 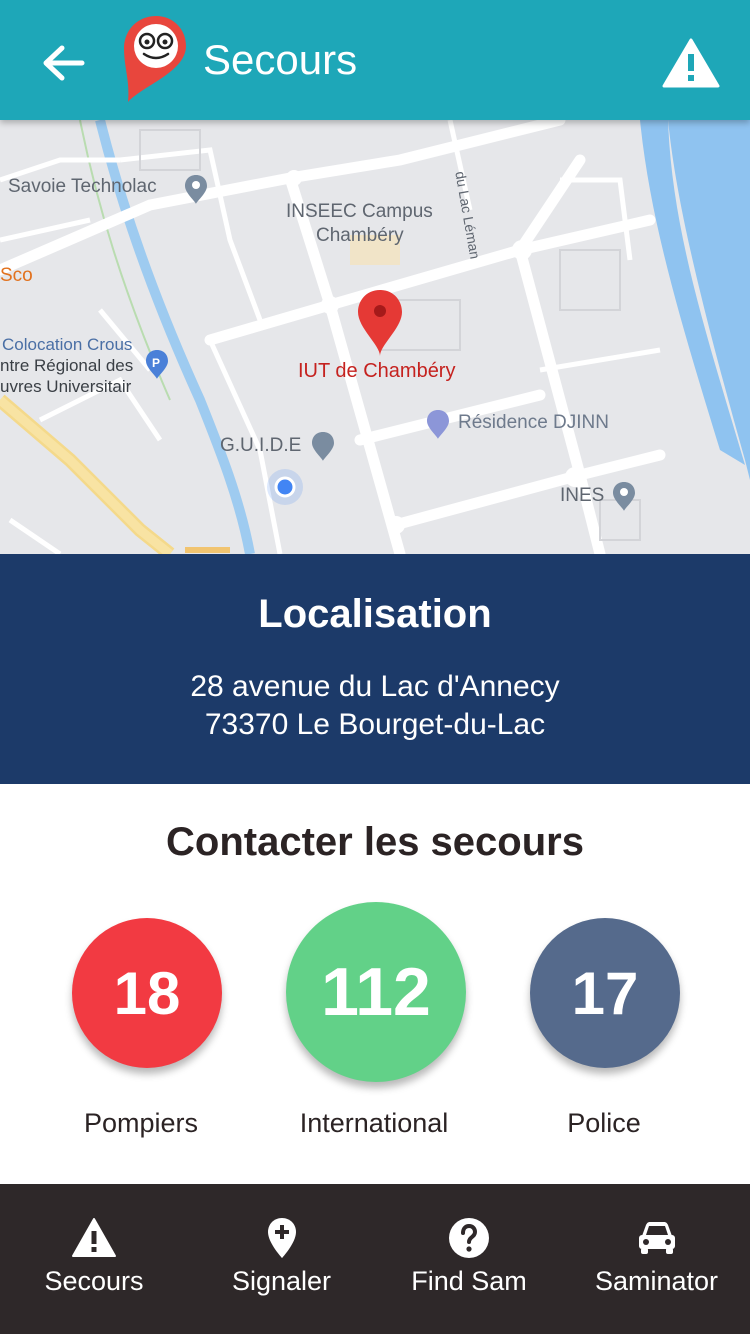 I want to click on international-label: International, so click(x=374, y=1123).